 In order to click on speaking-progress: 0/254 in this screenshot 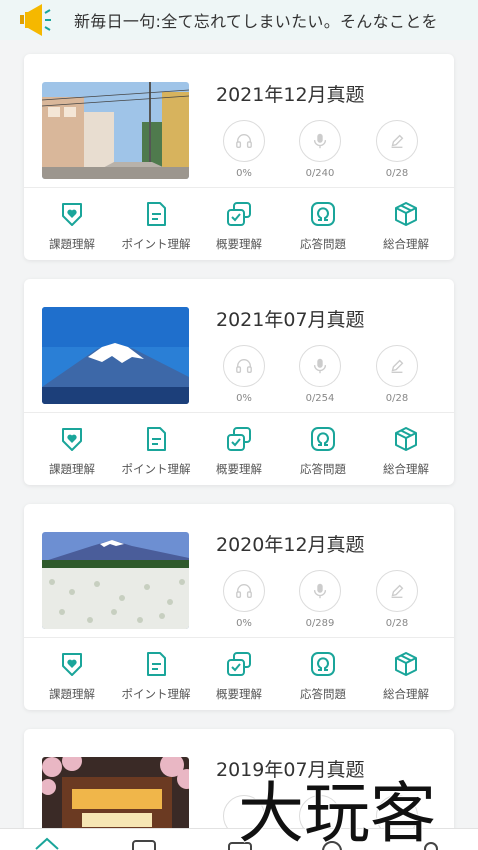, I will do `click(320, 374)`.